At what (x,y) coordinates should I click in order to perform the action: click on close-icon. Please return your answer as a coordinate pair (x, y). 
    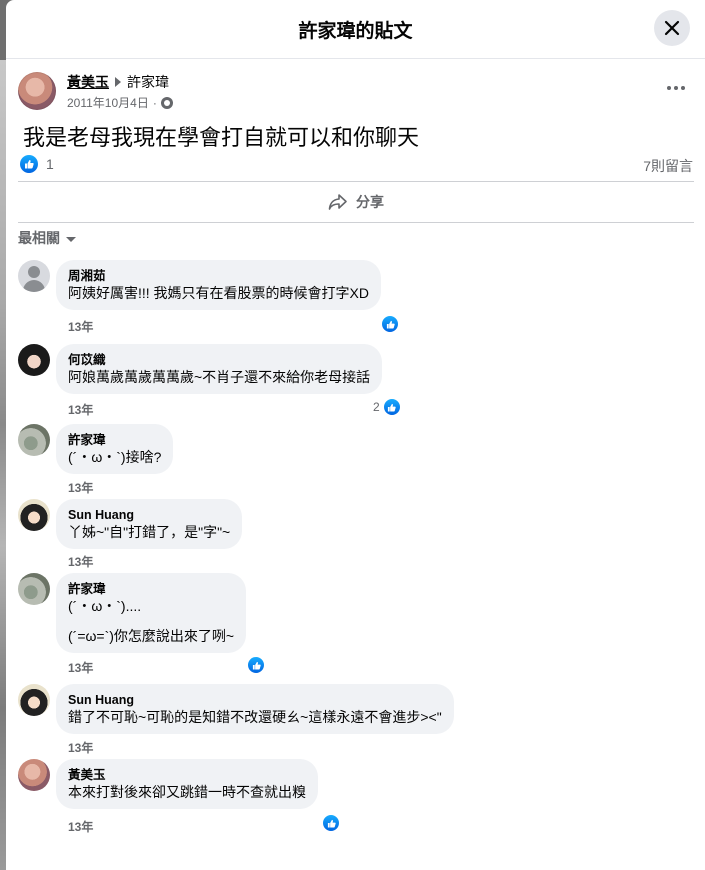
    Looking at the image, I should click on (672, 28).